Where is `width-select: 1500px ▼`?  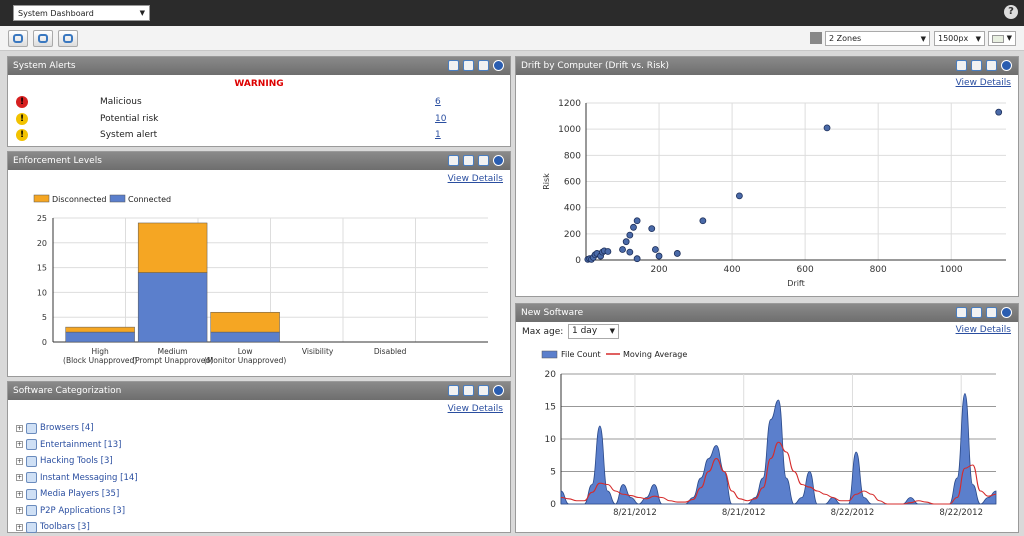
width-select: 1500px ▼ is located at coordinates (959, 38).